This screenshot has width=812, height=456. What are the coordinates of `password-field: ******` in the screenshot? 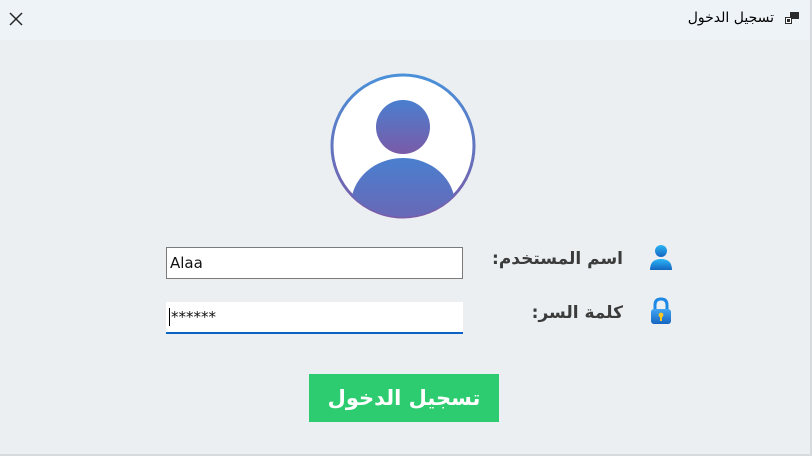 It's located at (314, 318).